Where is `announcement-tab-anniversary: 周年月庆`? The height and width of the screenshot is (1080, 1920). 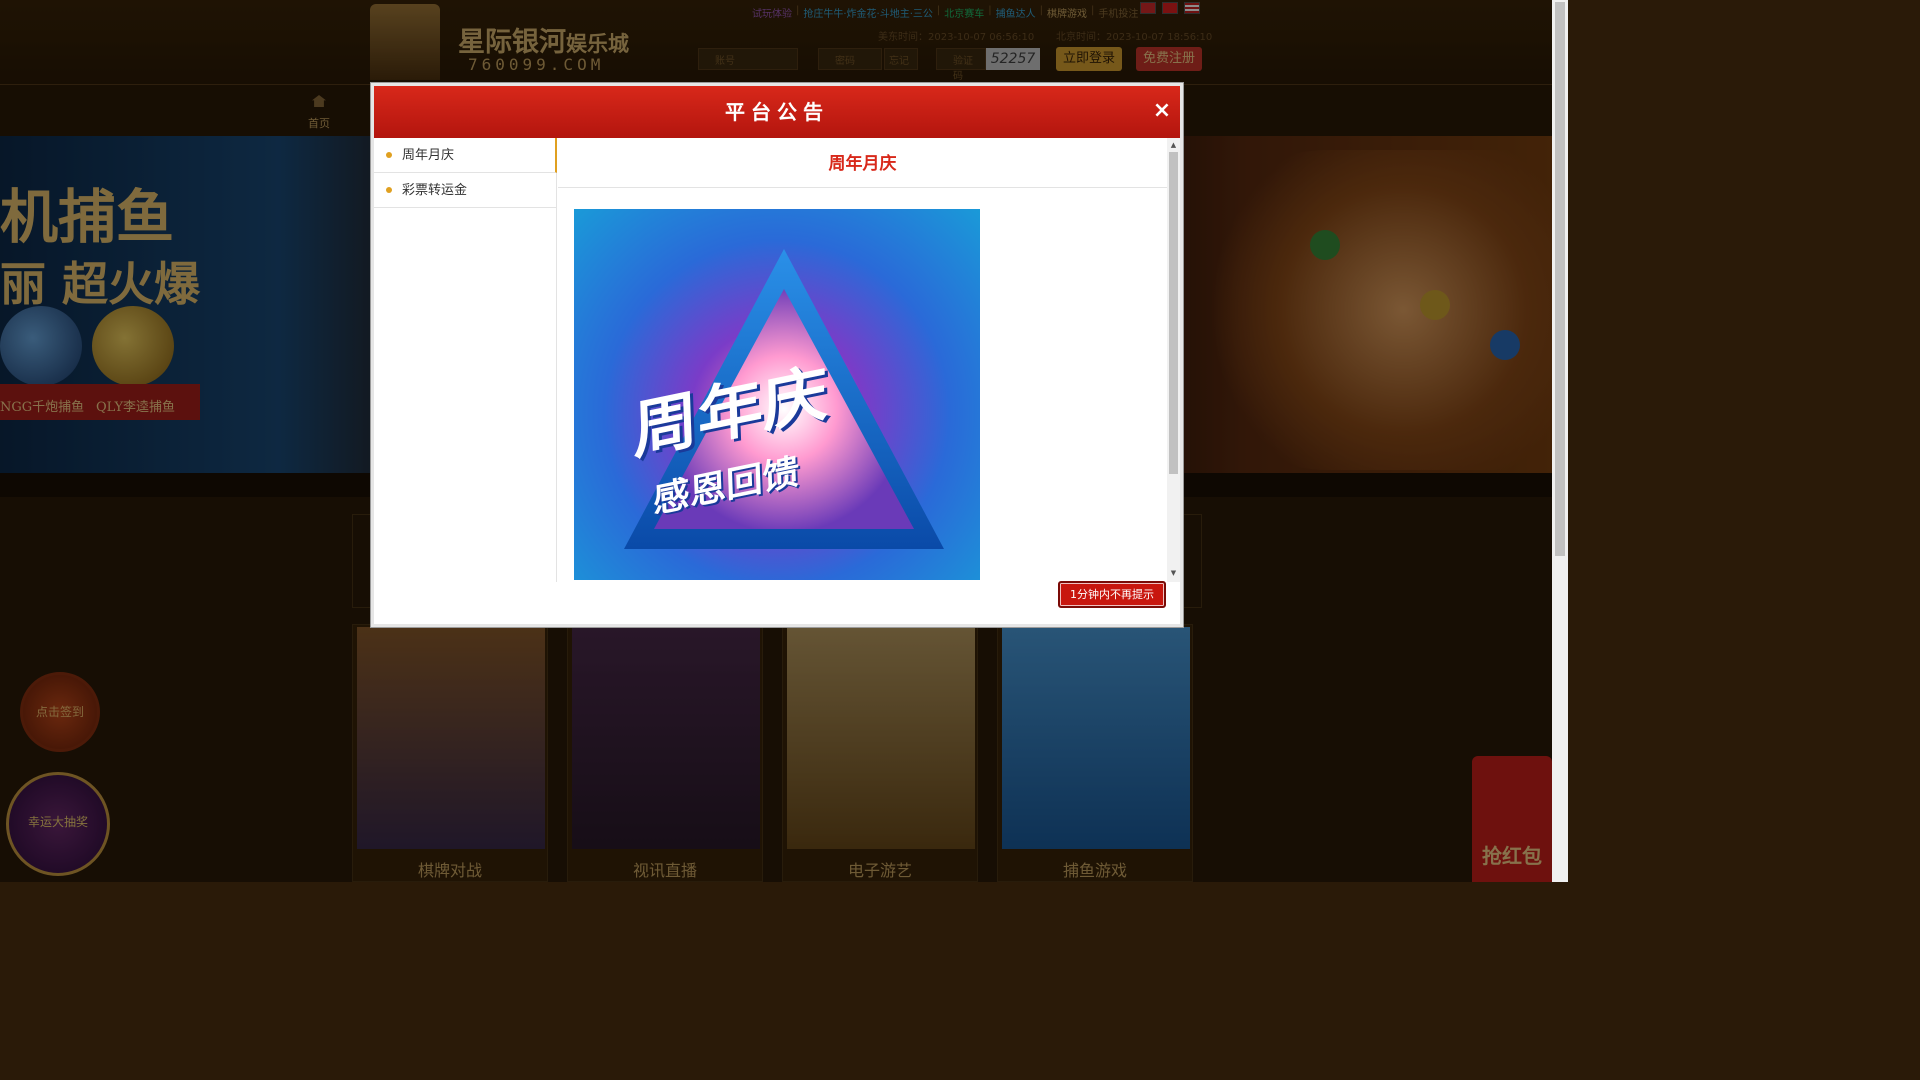 announcement-tab-anniversary: 周年月庆 is located at coordinates (465, 155).